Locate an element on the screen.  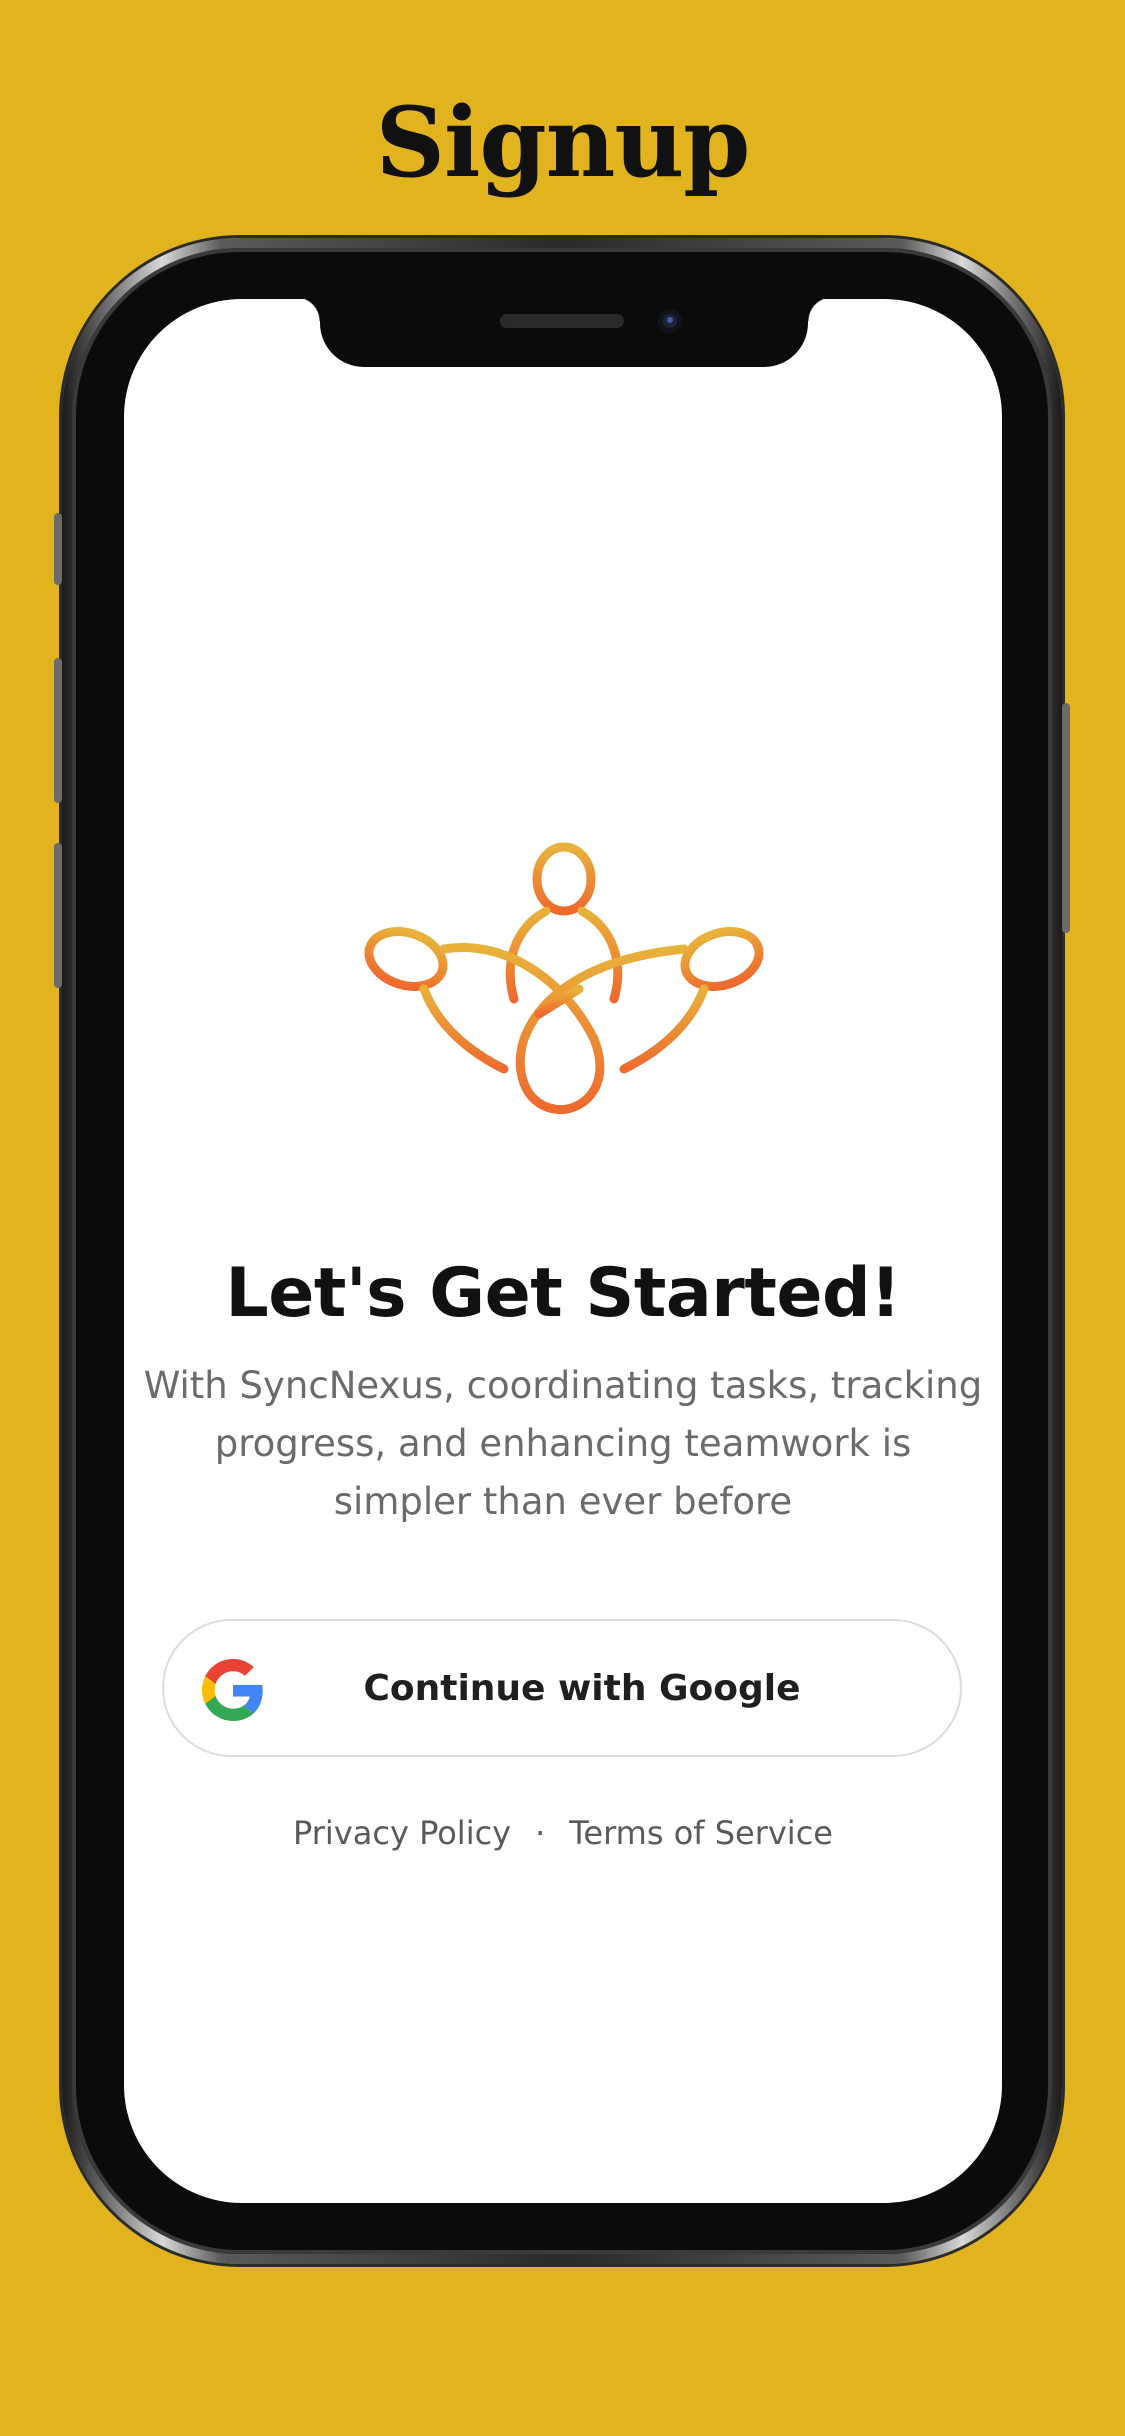
privacy-policy-link: Privacy Policy is located at coordinates (402, 1833).